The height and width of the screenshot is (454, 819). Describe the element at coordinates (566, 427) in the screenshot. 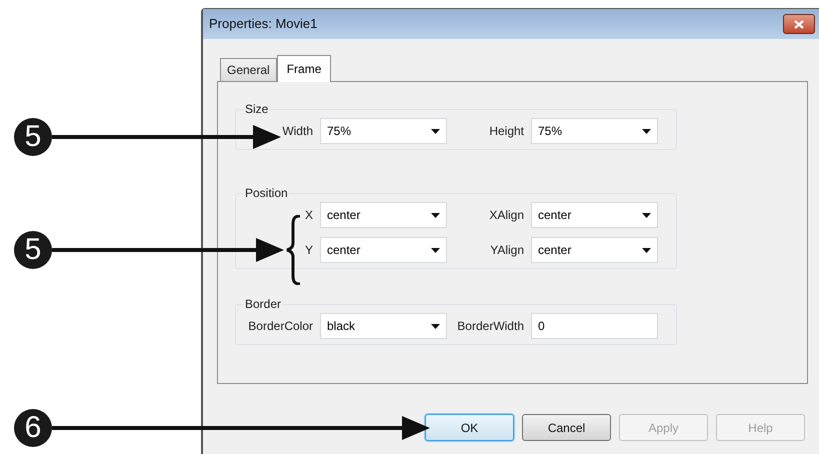

I see `dialog-button: Cancel` at that location.